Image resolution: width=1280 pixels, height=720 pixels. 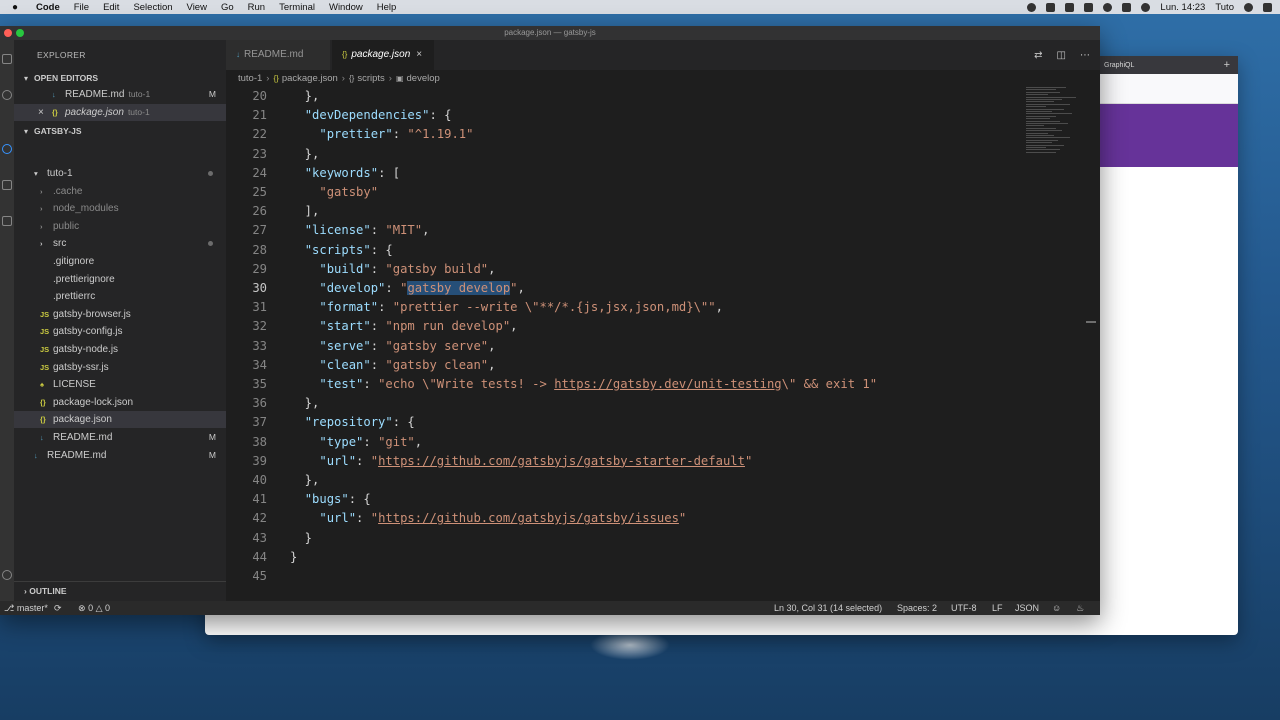 What do you see at coordinates (346, 7) in the screenshot?
I see `menu-window: Window` at bounding box center [346, 7].